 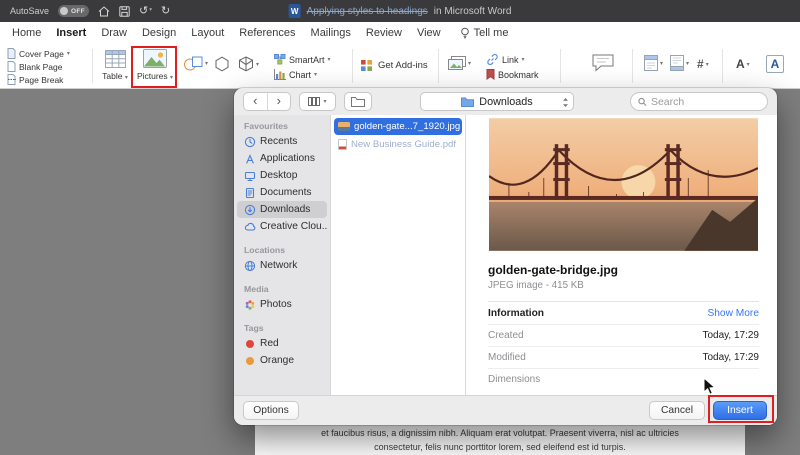 What do you see at coordinates (497, 101) in the screenshot?
I see `location-dropdown: Downloads` at bounding box center [497, 101].